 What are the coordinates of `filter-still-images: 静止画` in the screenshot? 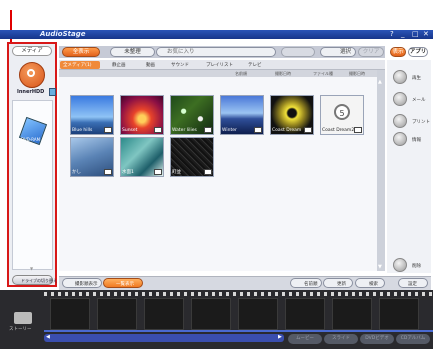 It's located at (119, 65).